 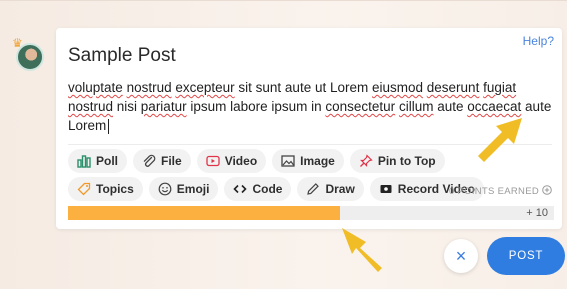 I want to click on misspelled-word: voluptate, so click(x=95, y=87).